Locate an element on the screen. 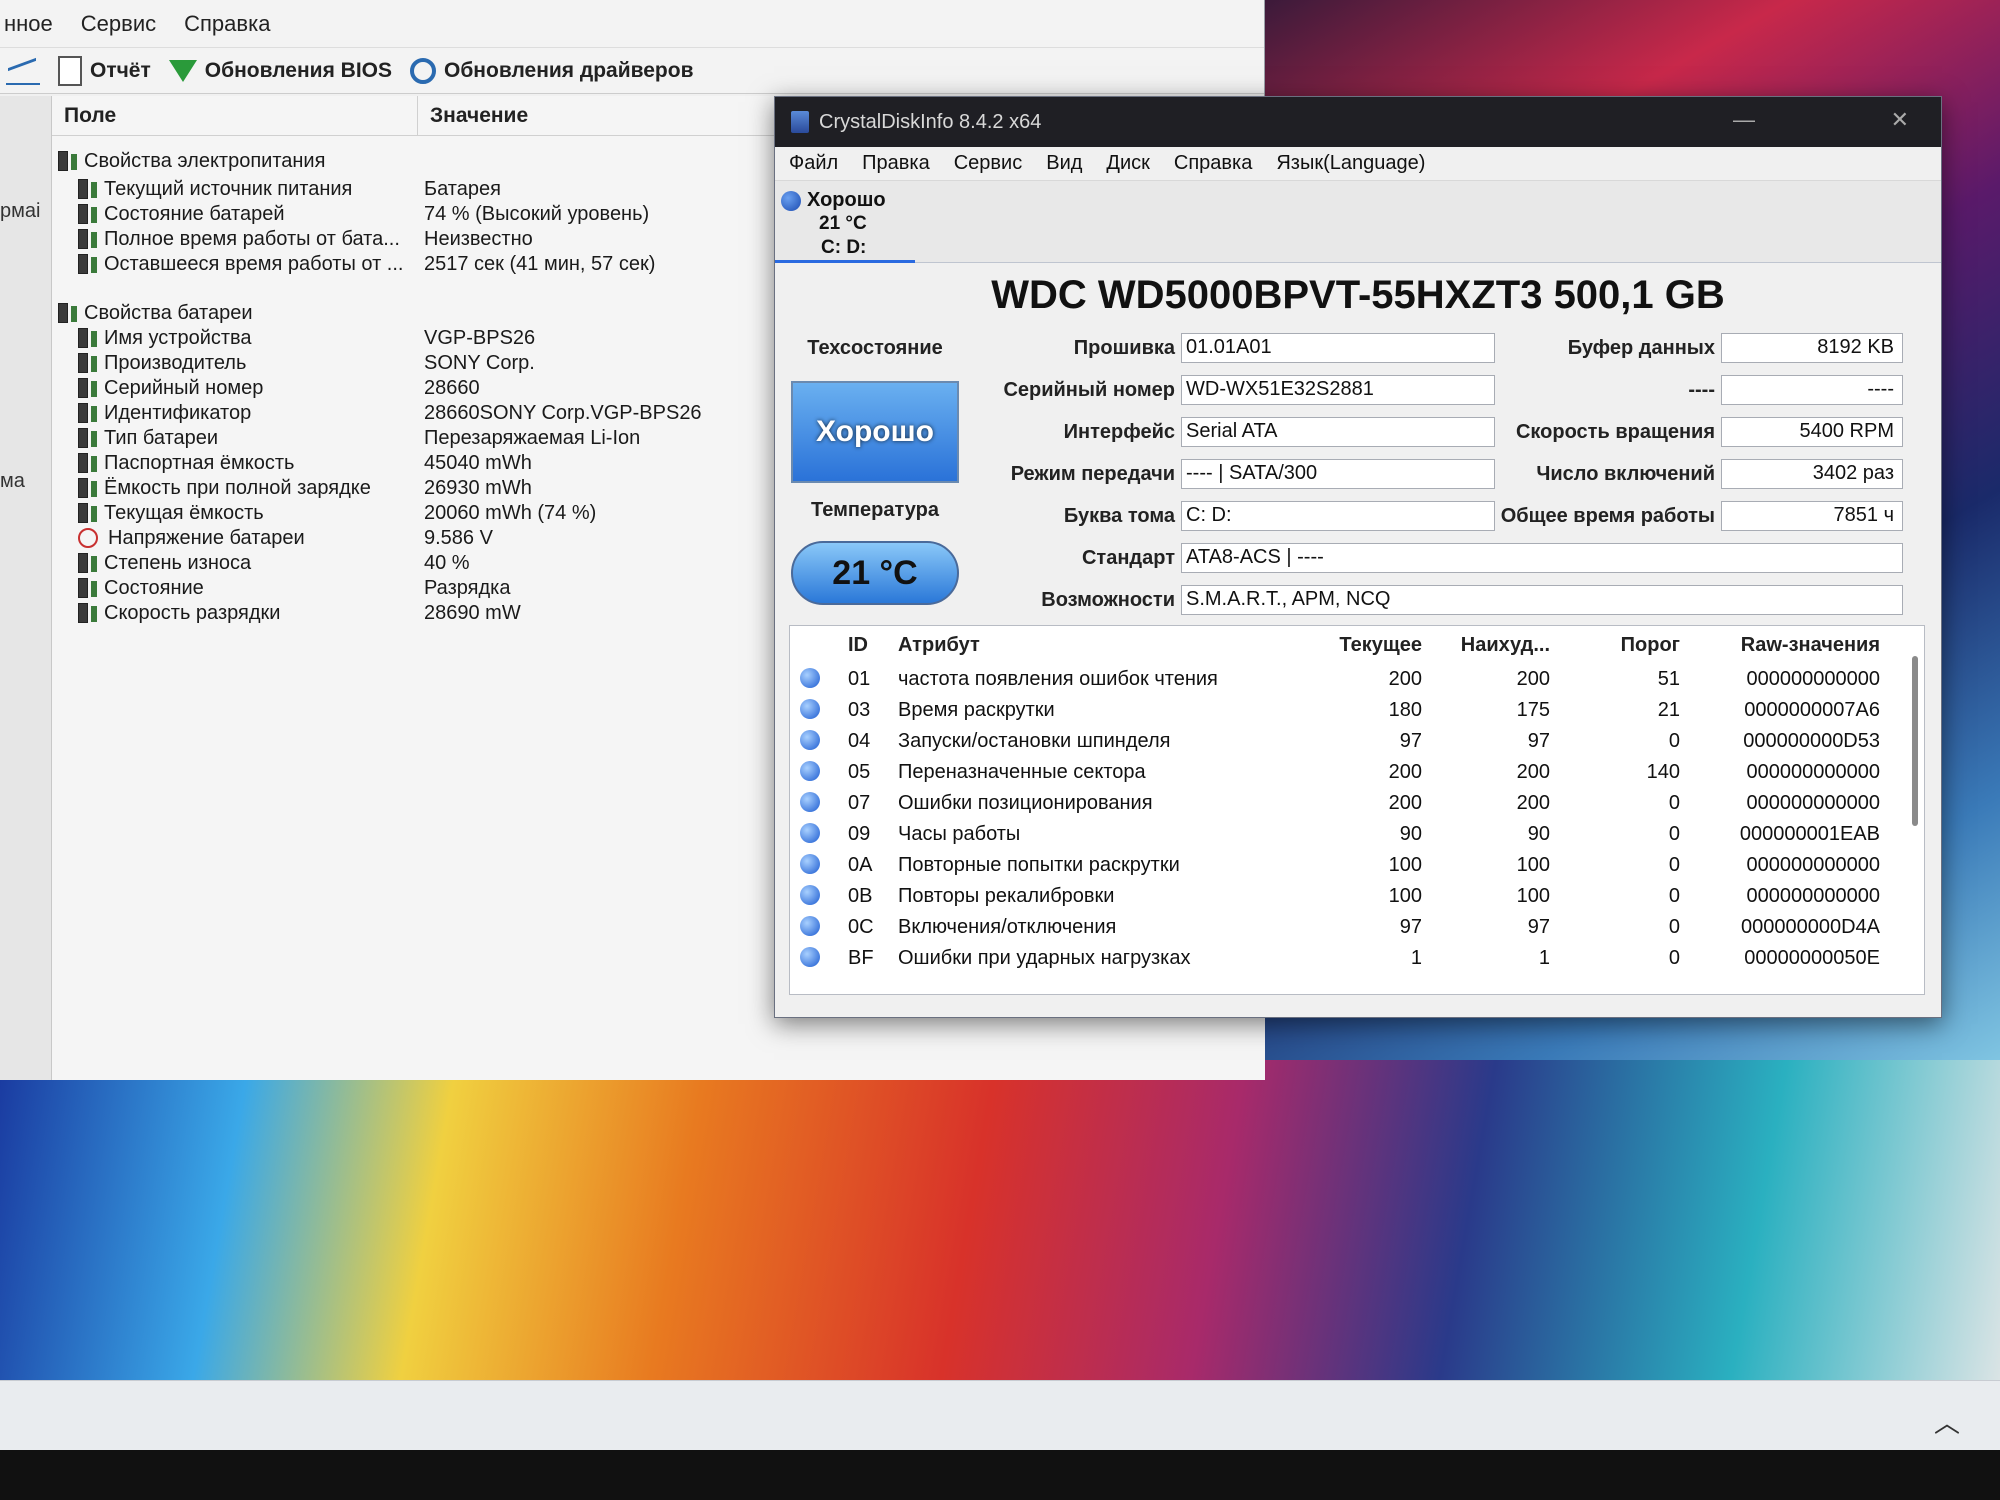 This screenshot has width=2000, height=1500. driver-update-button: Обновления драйверов is located at coordinates (552, 70).